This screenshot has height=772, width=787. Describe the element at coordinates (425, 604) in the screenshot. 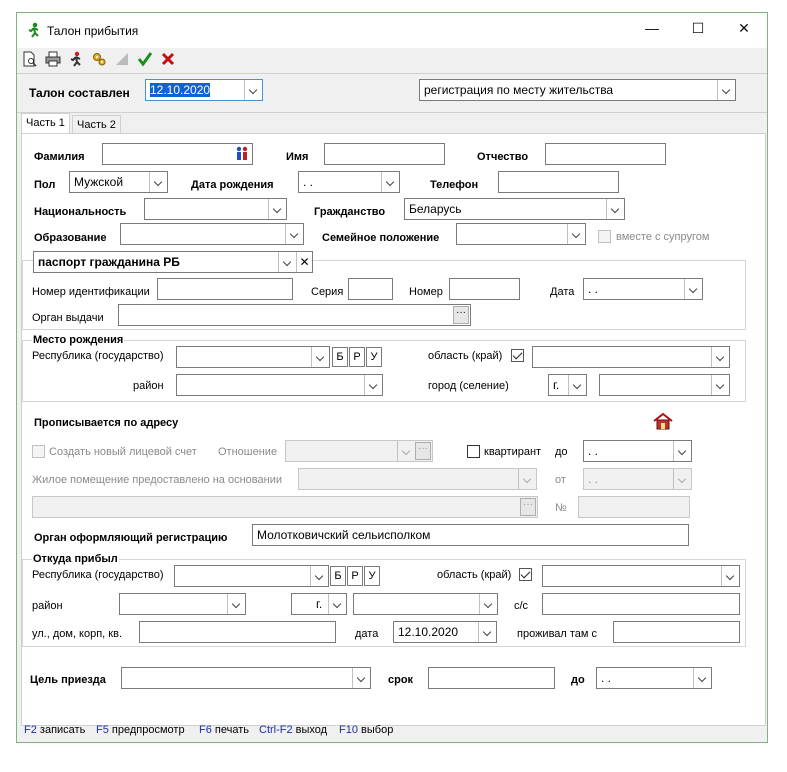

I see `origin-city-select` at that location.